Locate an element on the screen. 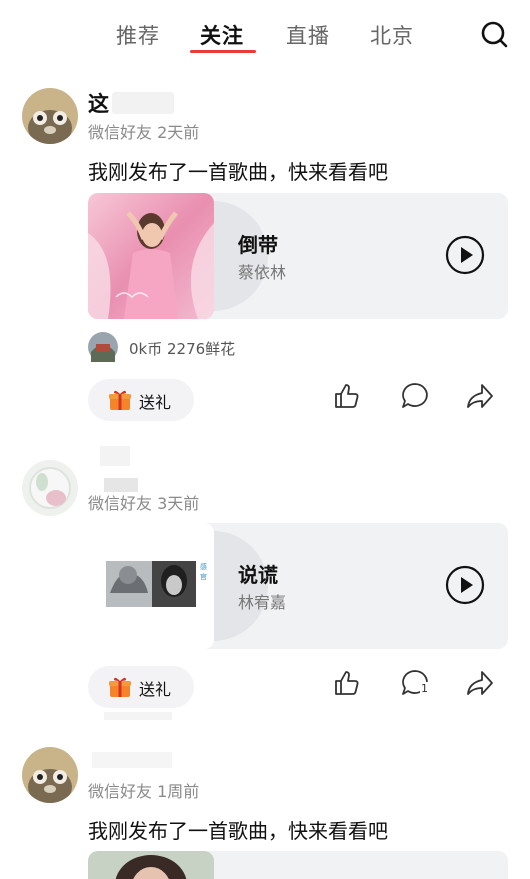 This screenshot has height=879, width=530. post-time: 3天前 is located at coordinates (178, 503).